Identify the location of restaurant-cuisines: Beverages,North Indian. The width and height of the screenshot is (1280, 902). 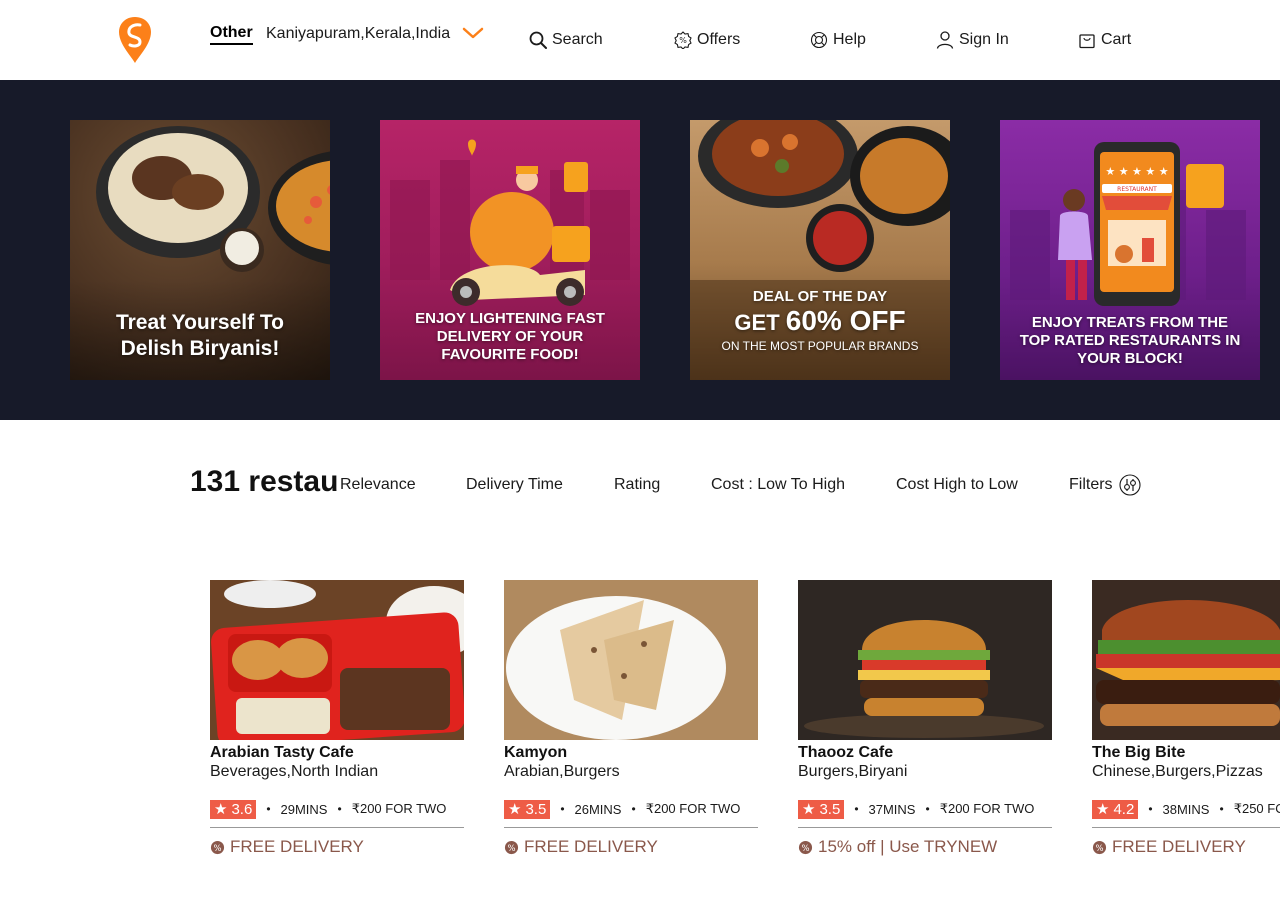
(294, 771).